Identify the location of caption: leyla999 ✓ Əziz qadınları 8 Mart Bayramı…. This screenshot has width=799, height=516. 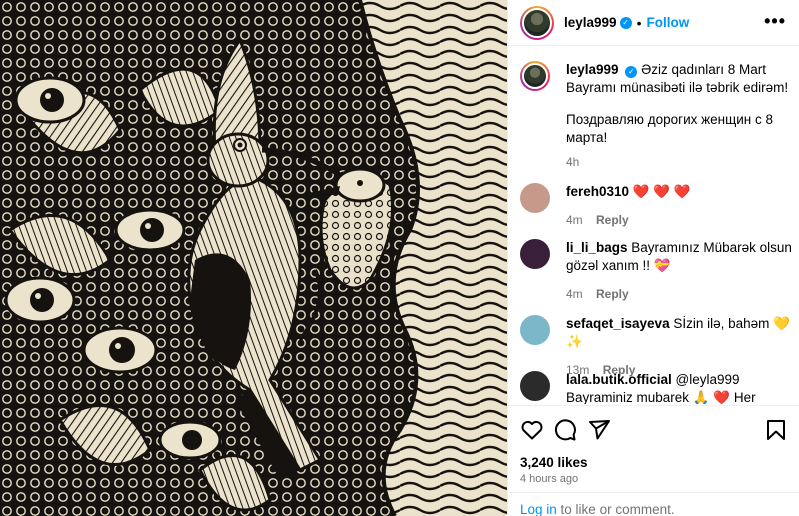
(656, 116).